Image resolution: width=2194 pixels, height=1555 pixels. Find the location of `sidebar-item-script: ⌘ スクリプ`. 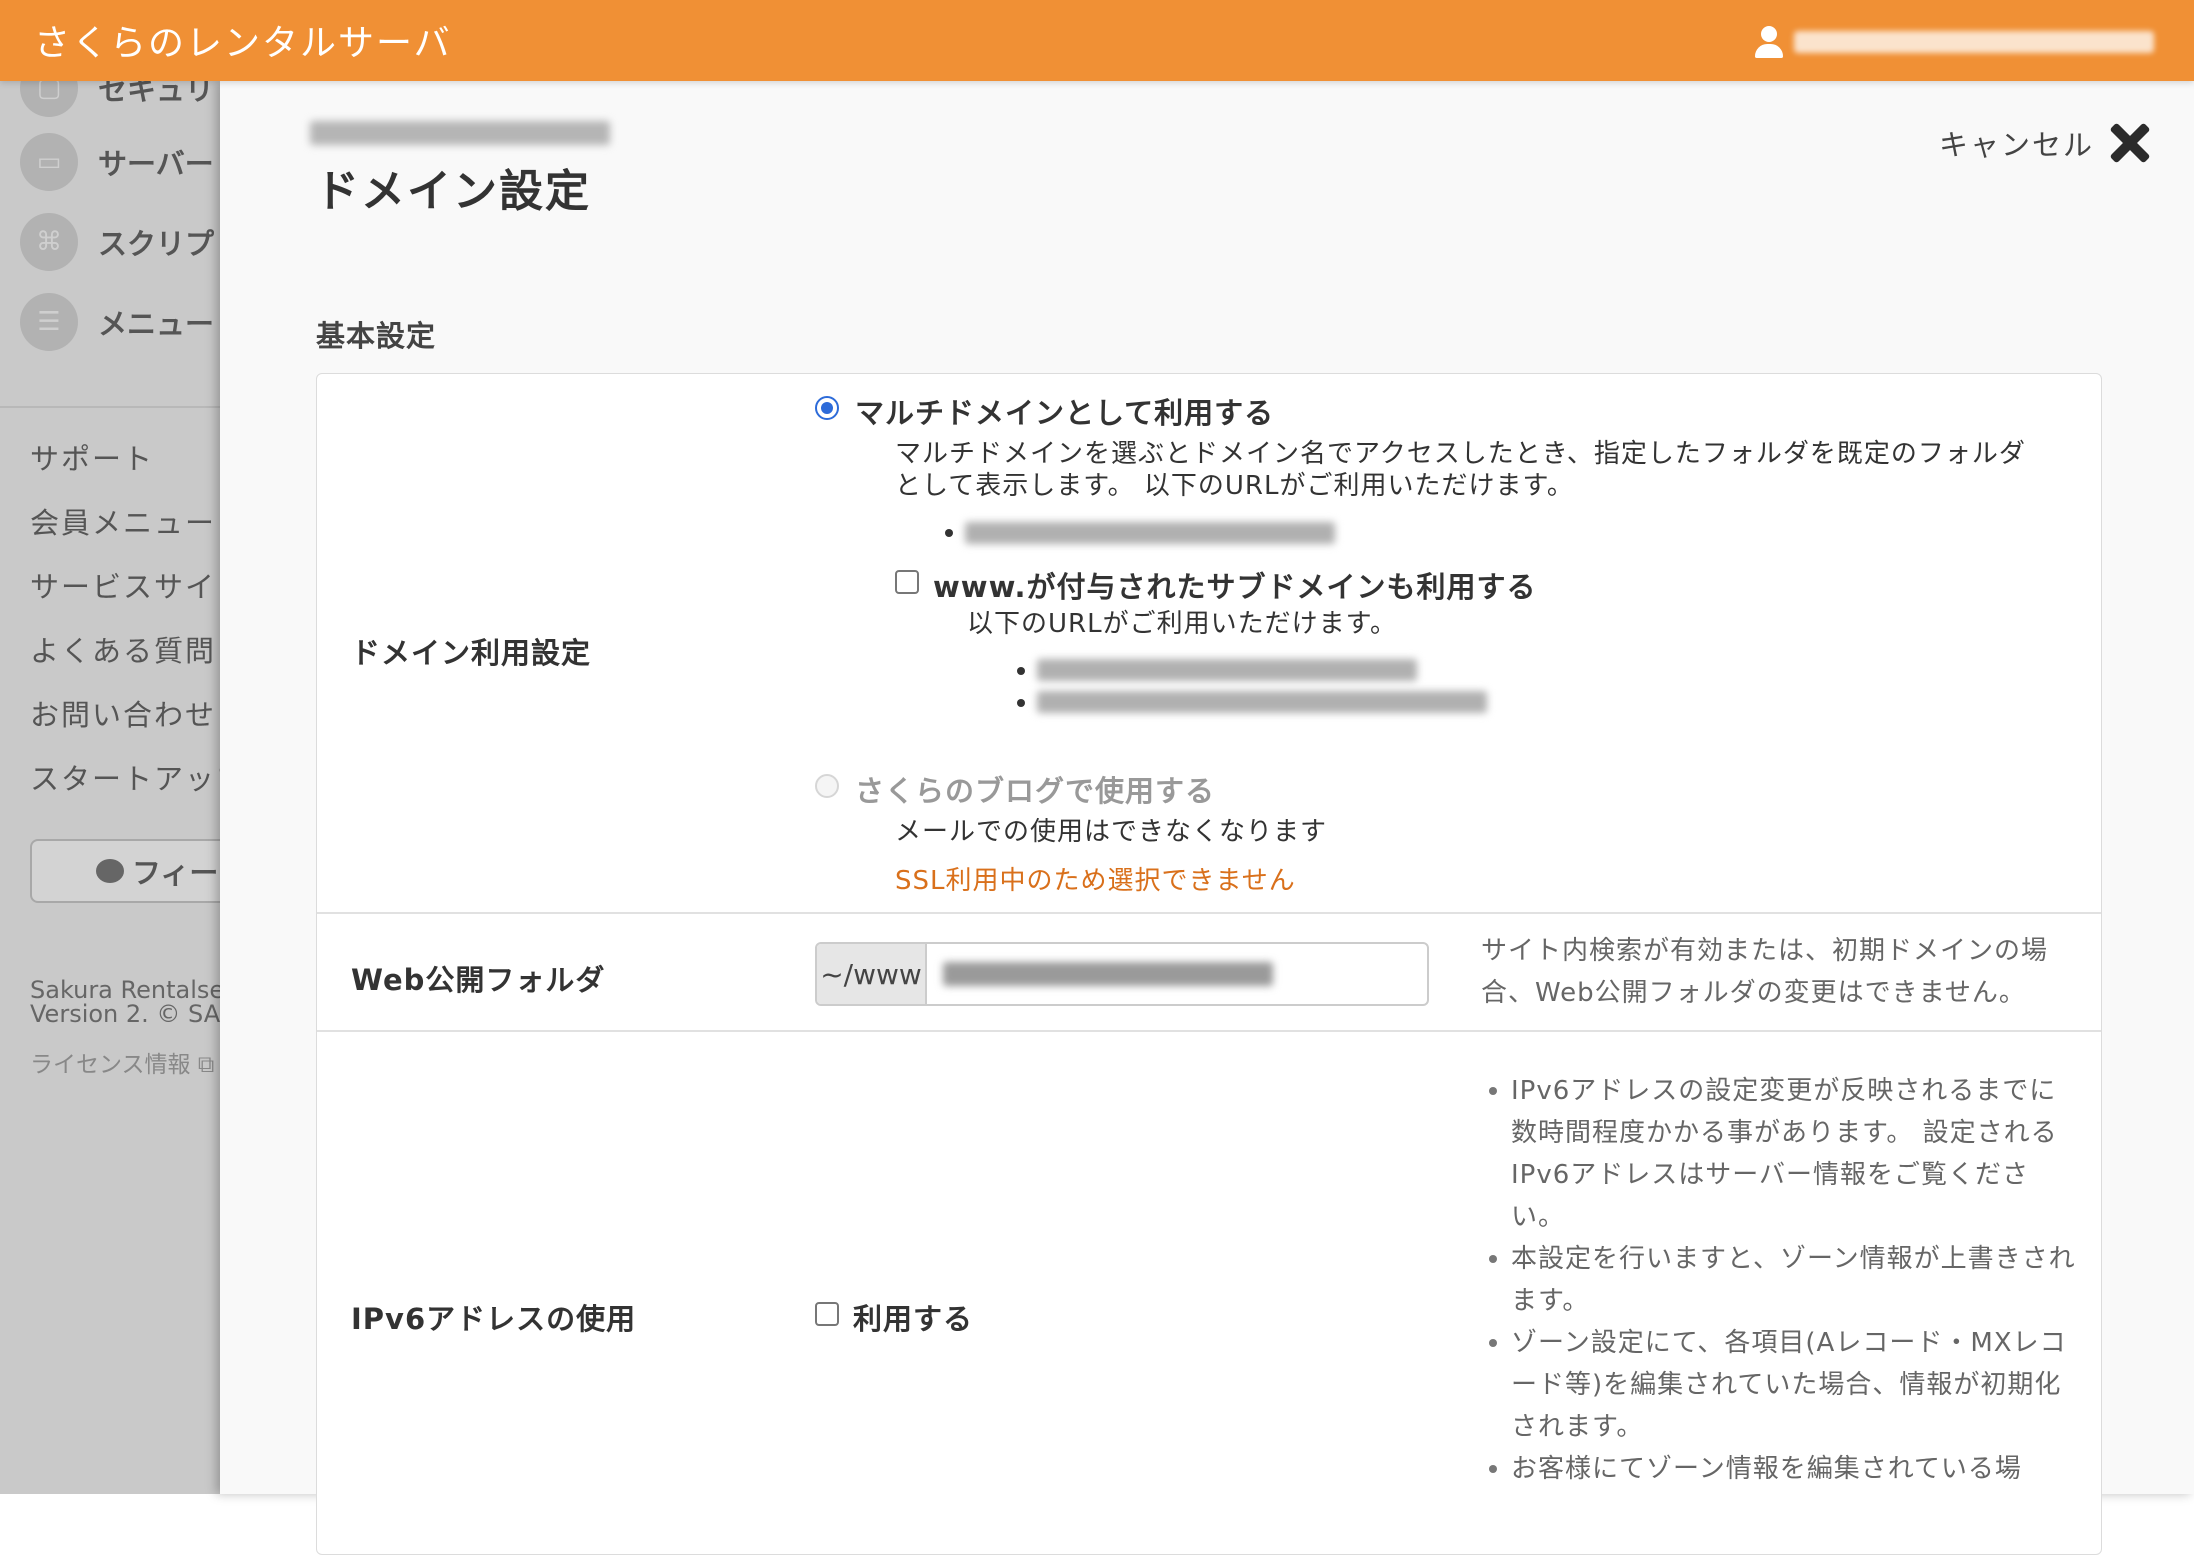

sidebar-item-script: ⌘ スクリプ is located at coordinates (117, 242).